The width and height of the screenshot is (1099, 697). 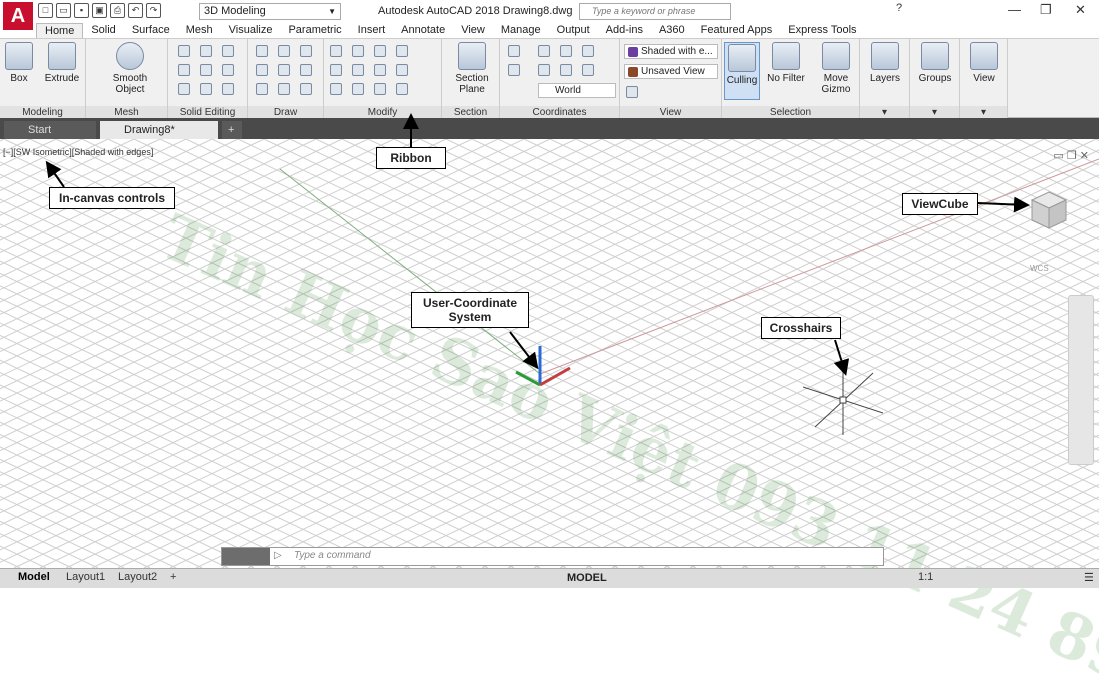 What do you see at coordinates (159, 130) in the screenshot?
I see `tab-drawing: Drawing8*` at bounding box center [159, 130].